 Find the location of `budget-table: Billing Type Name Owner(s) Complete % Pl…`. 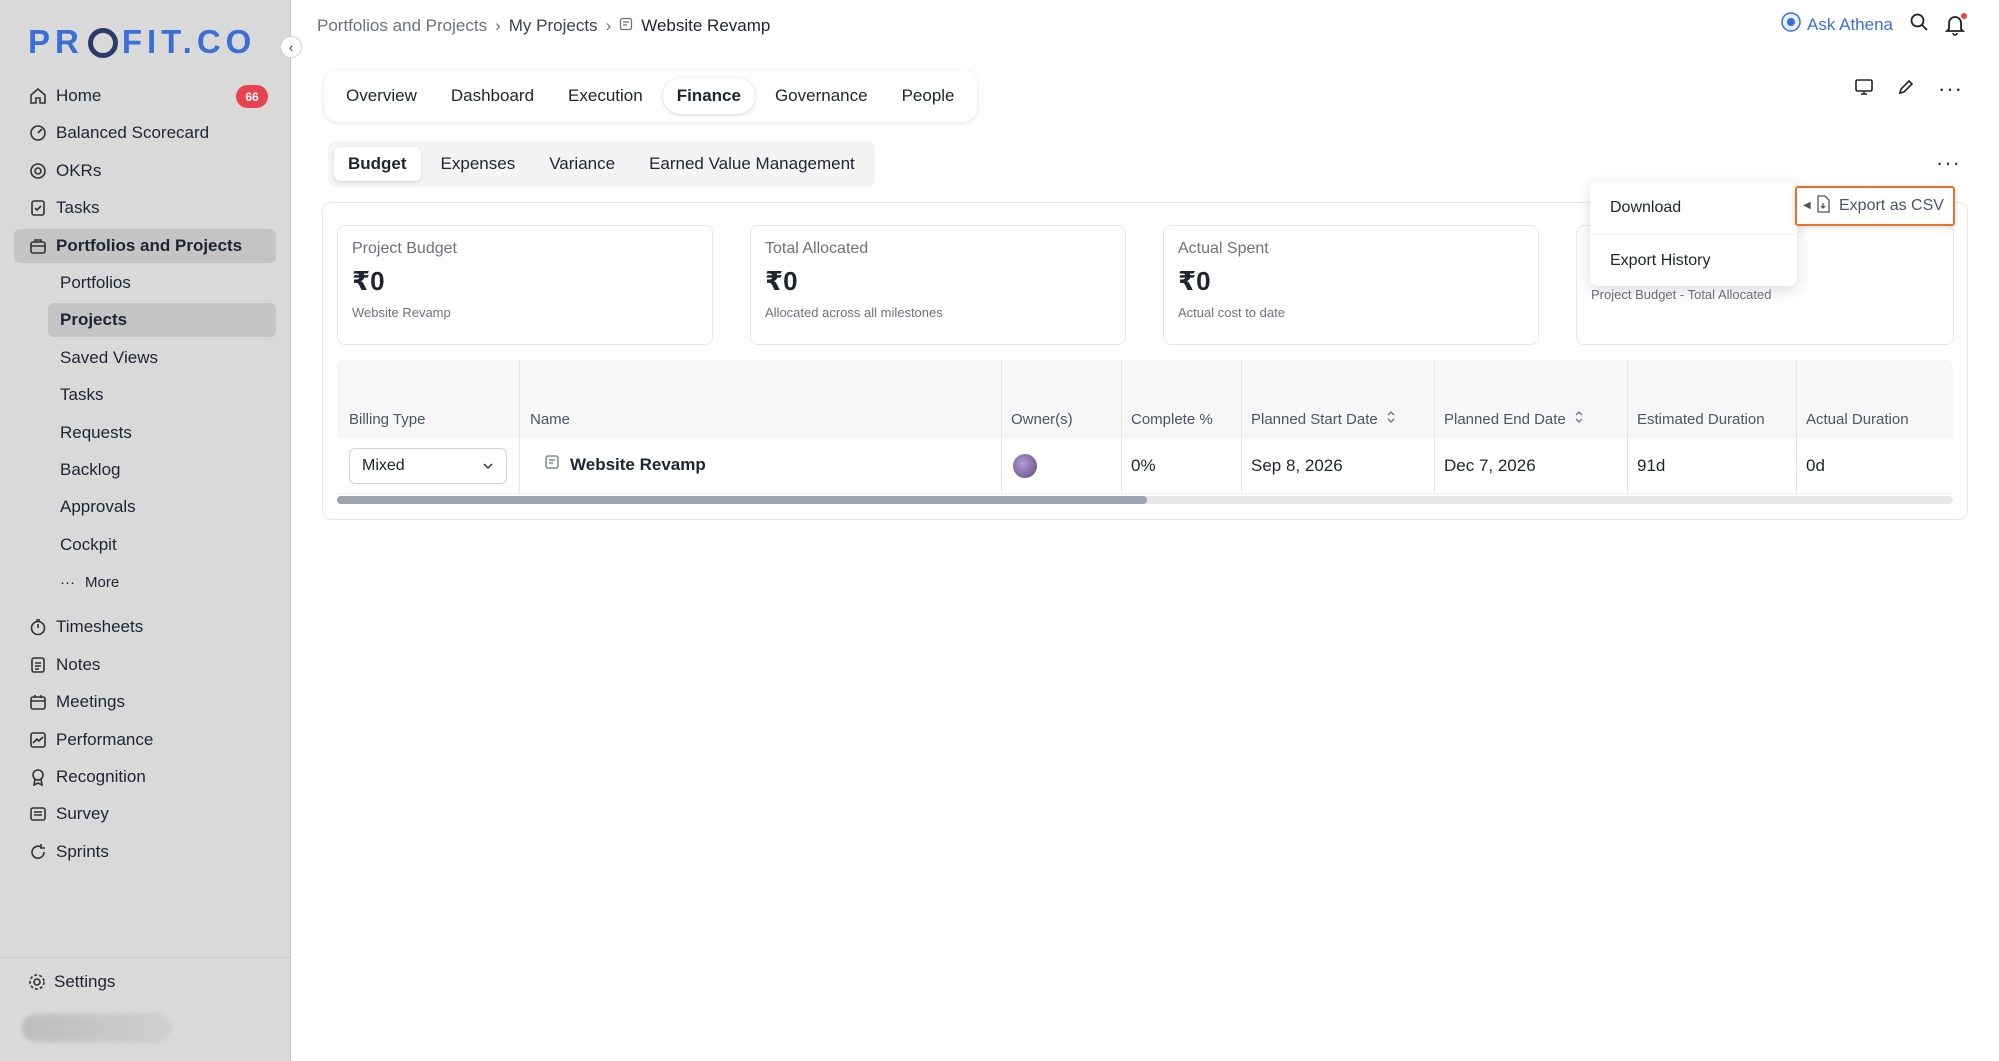

budget-table: Billing Type Name Owner(s) Complete % Pl… is located at coordinates (1145, 432).